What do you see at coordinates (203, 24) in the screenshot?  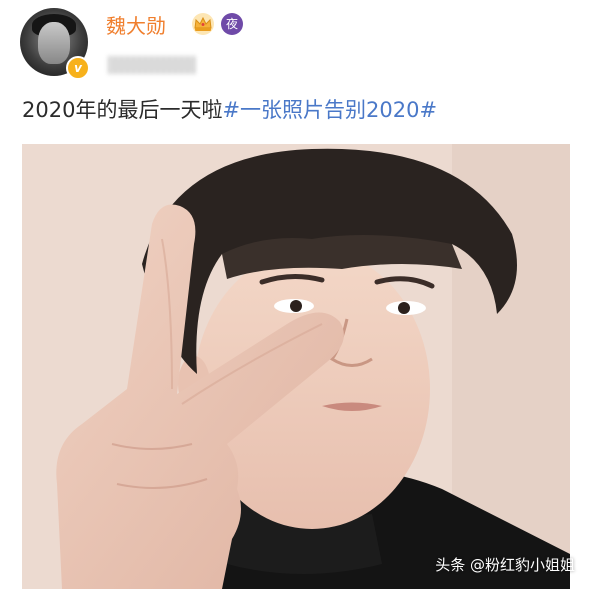 I see `crown-icon` at bounding box center [203, 24].